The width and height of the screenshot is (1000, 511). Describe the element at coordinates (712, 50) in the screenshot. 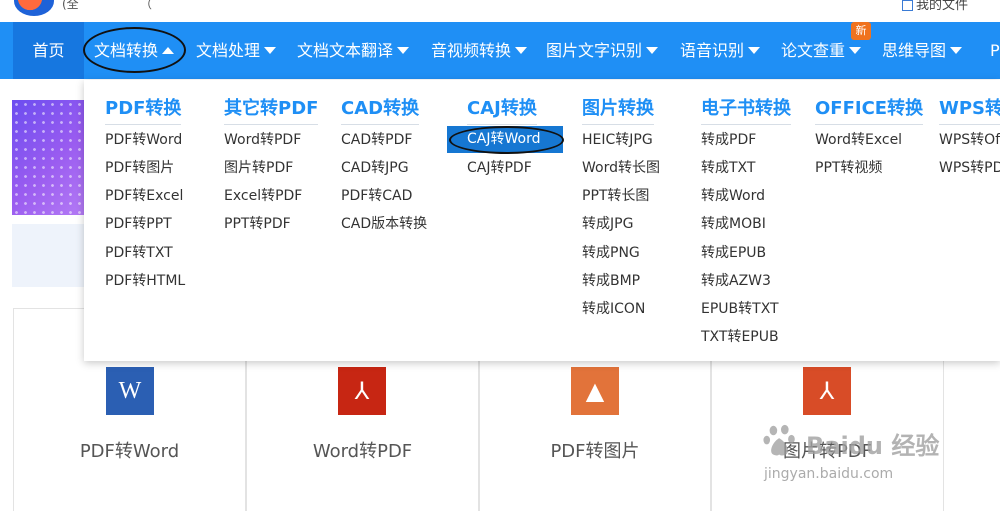

I see `nav-speech-label: 语音识别` at that location.